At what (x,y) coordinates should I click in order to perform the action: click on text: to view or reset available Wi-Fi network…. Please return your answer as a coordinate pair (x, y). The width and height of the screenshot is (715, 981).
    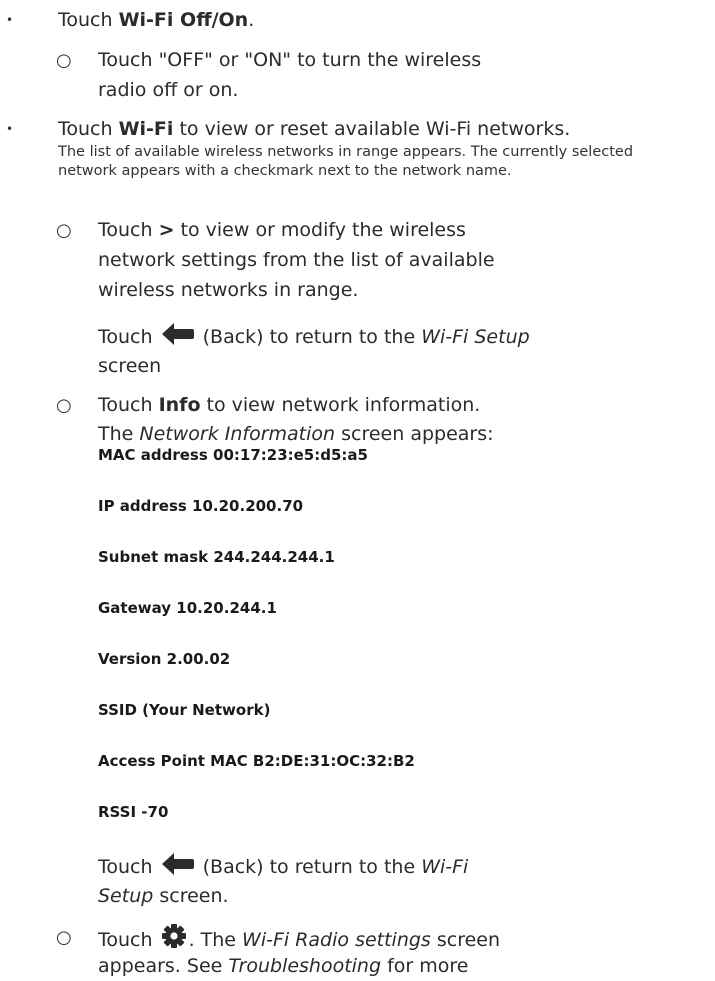
    Looking at the image, I should click on (372, 129).